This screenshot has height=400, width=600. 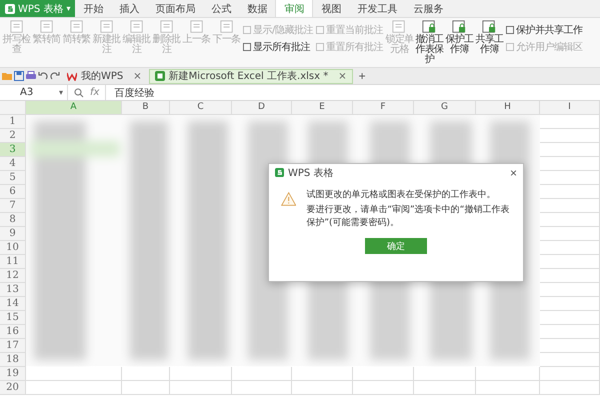 What do you see at coordinates (13, 304) in the screenshot?
I see `row-number: 14` at bounding box center [13, 304].